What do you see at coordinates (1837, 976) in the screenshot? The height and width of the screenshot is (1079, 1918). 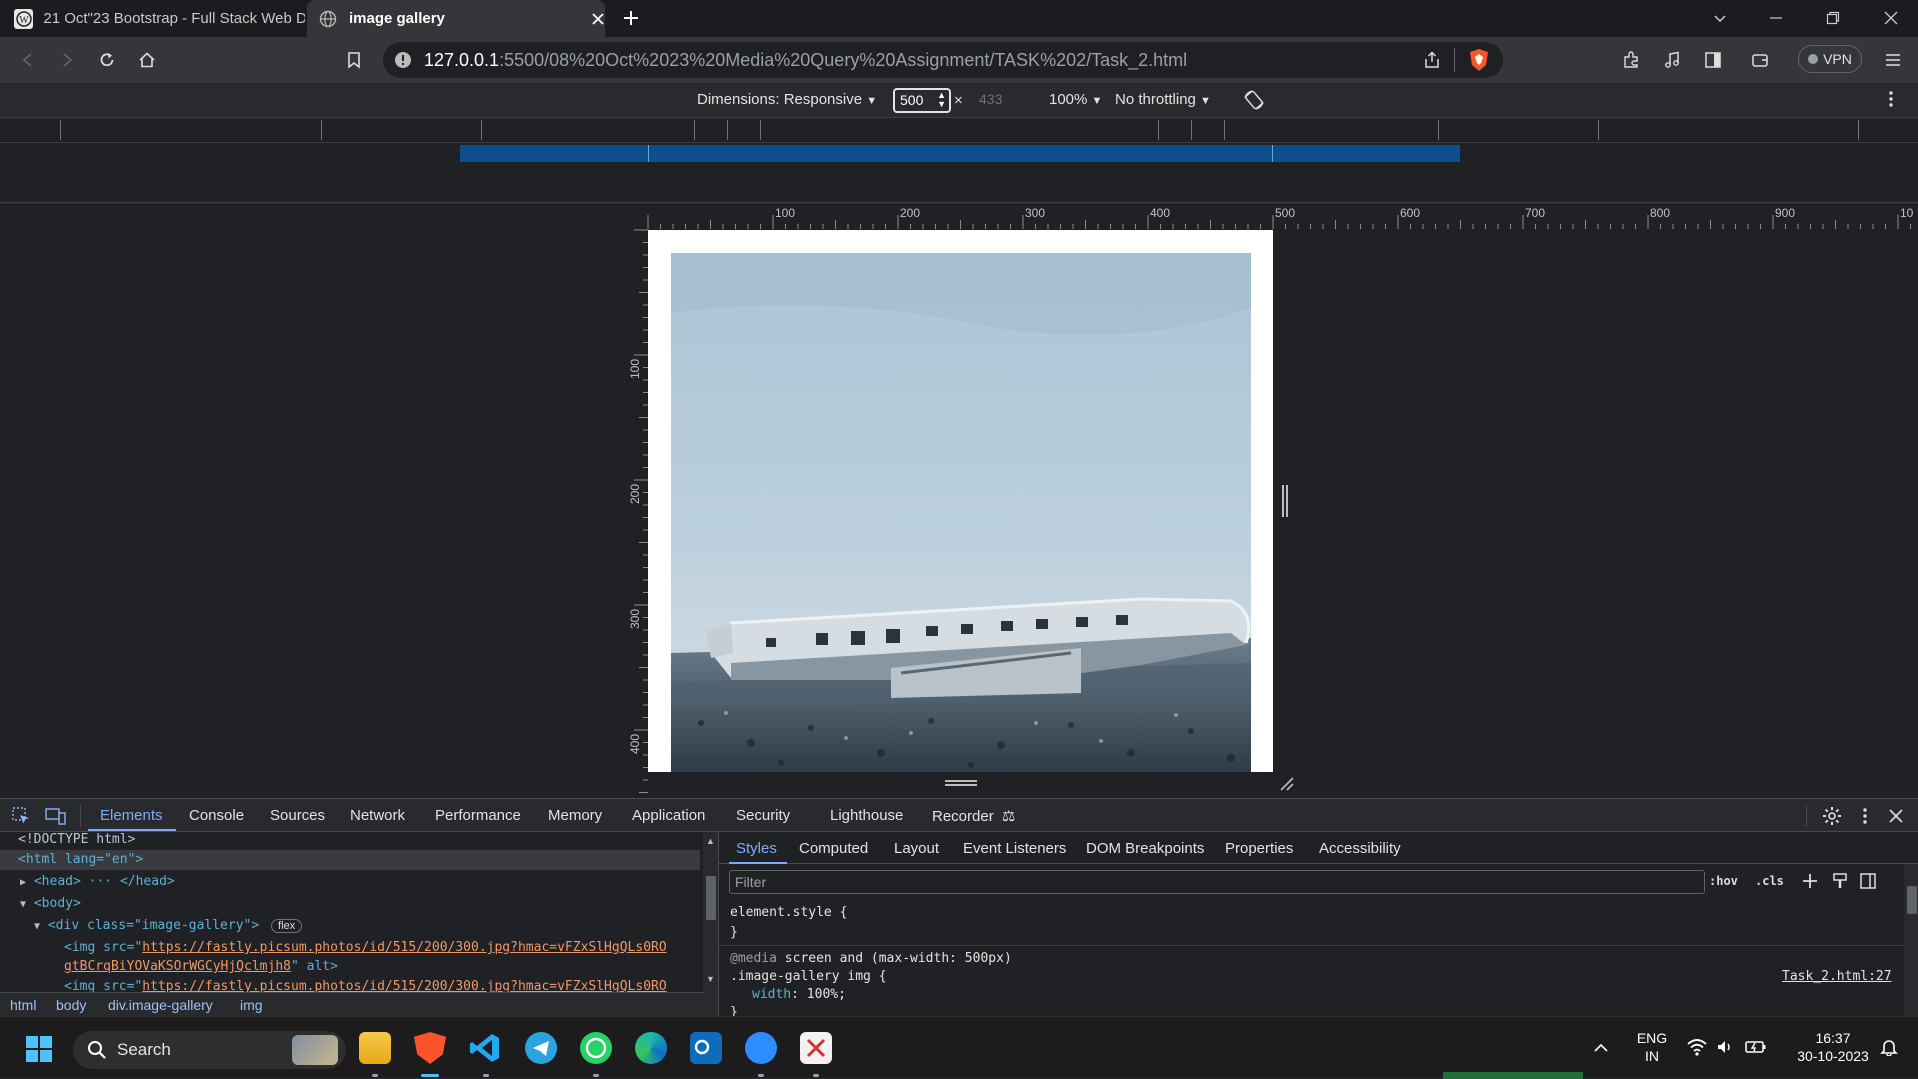 I see `css-source-link: Task_2.html:27` at bounding box center [1837, 976].